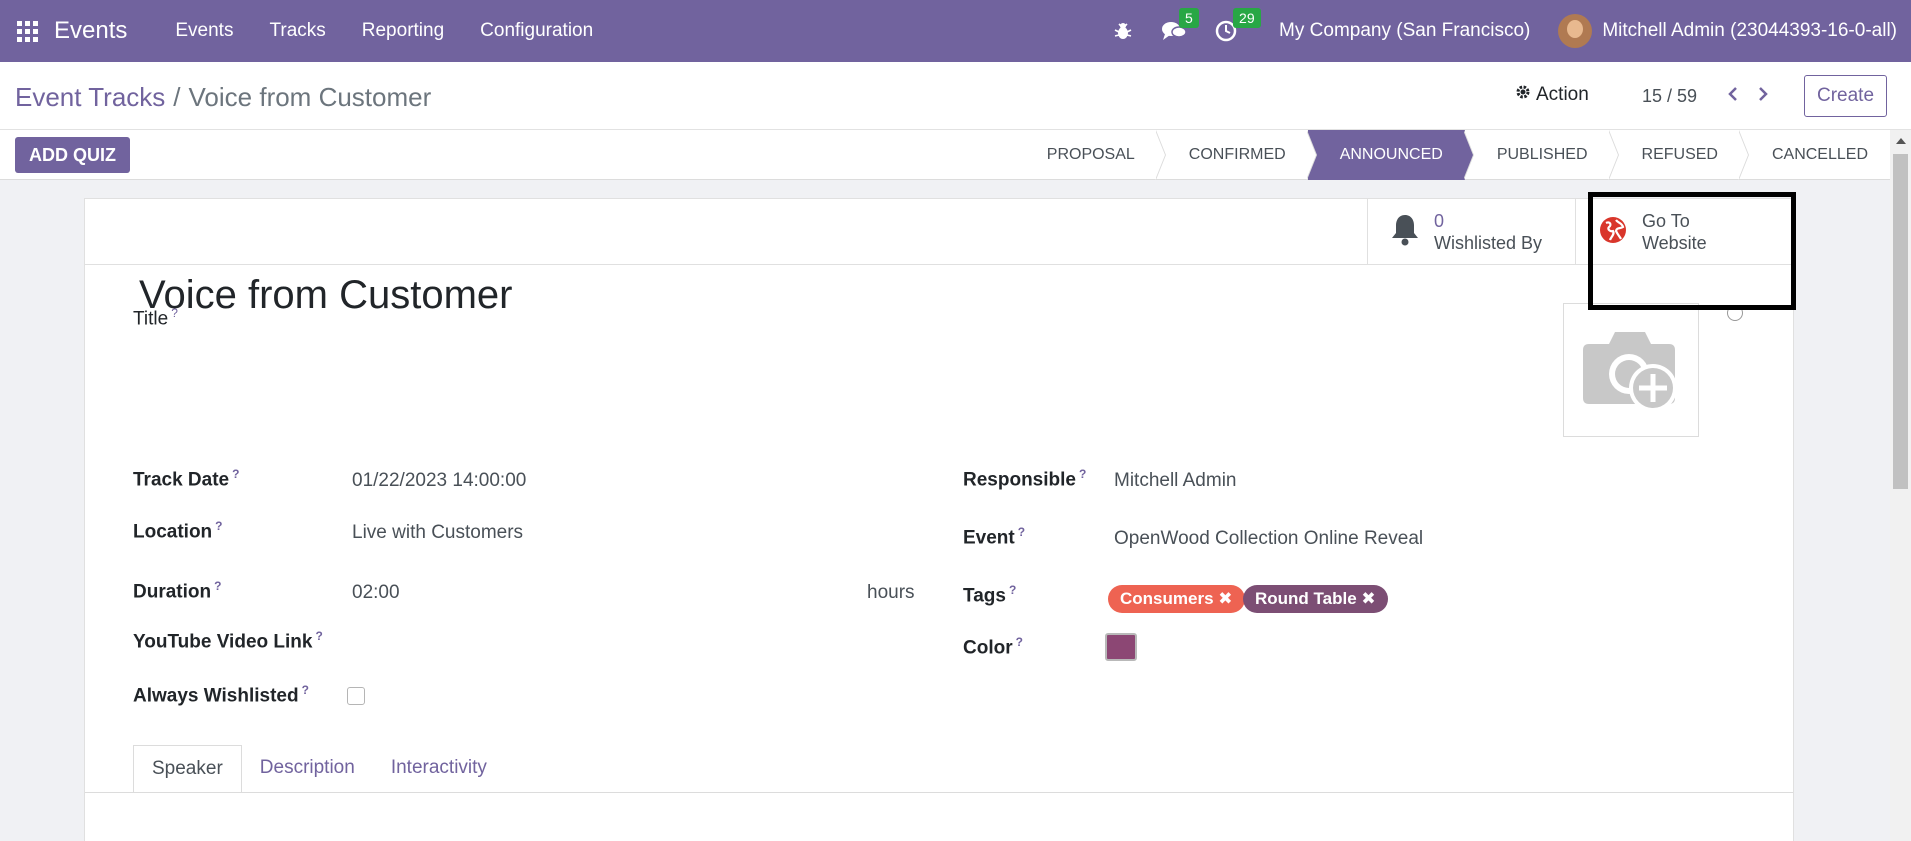  I want to click on tab-description: Description, so click(307, 769).